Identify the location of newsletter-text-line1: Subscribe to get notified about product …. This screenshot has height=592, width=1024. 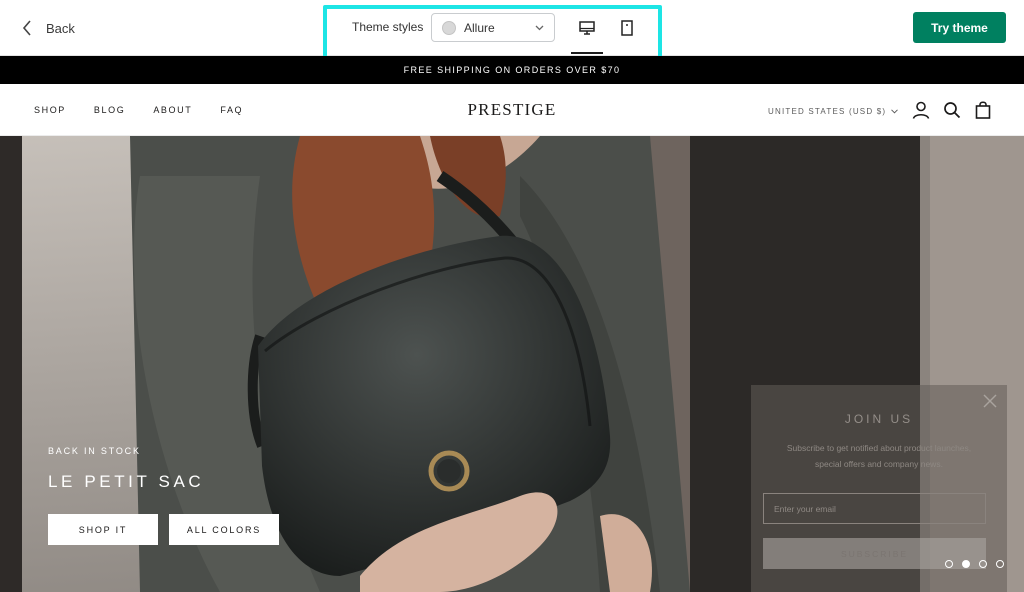
(879, 448).